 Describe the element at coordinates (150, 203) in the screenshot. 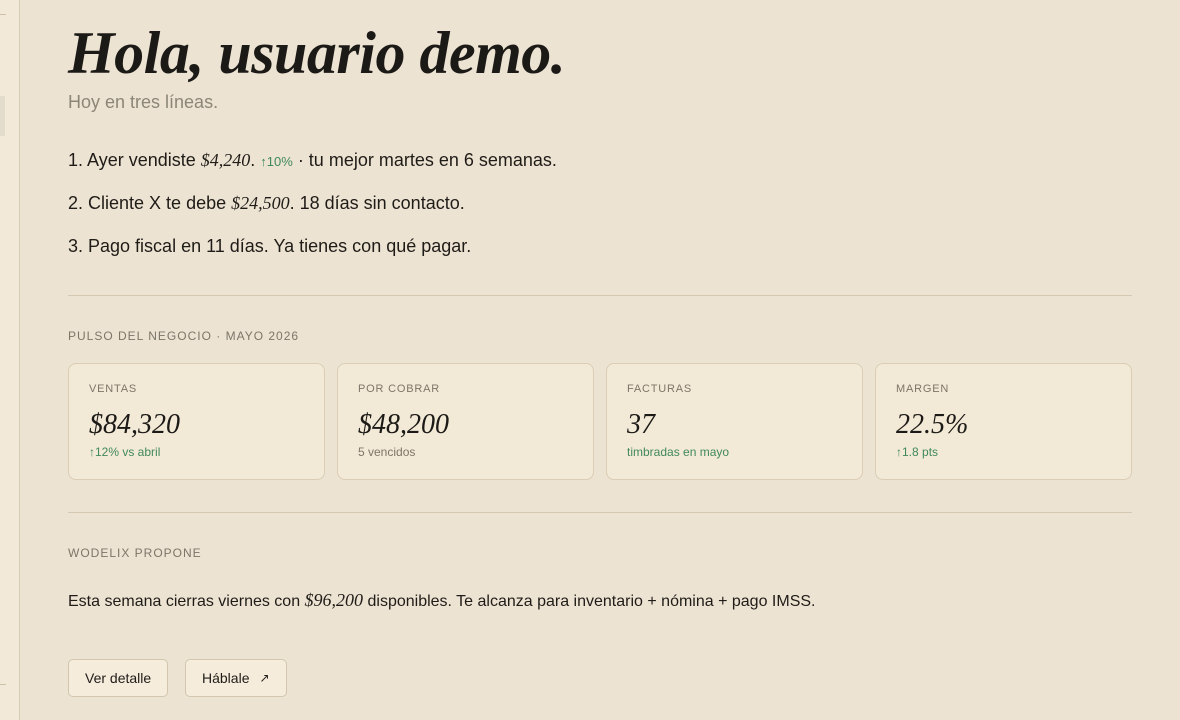

I see `summary-text: 2. Cliente X te debe` at that location.